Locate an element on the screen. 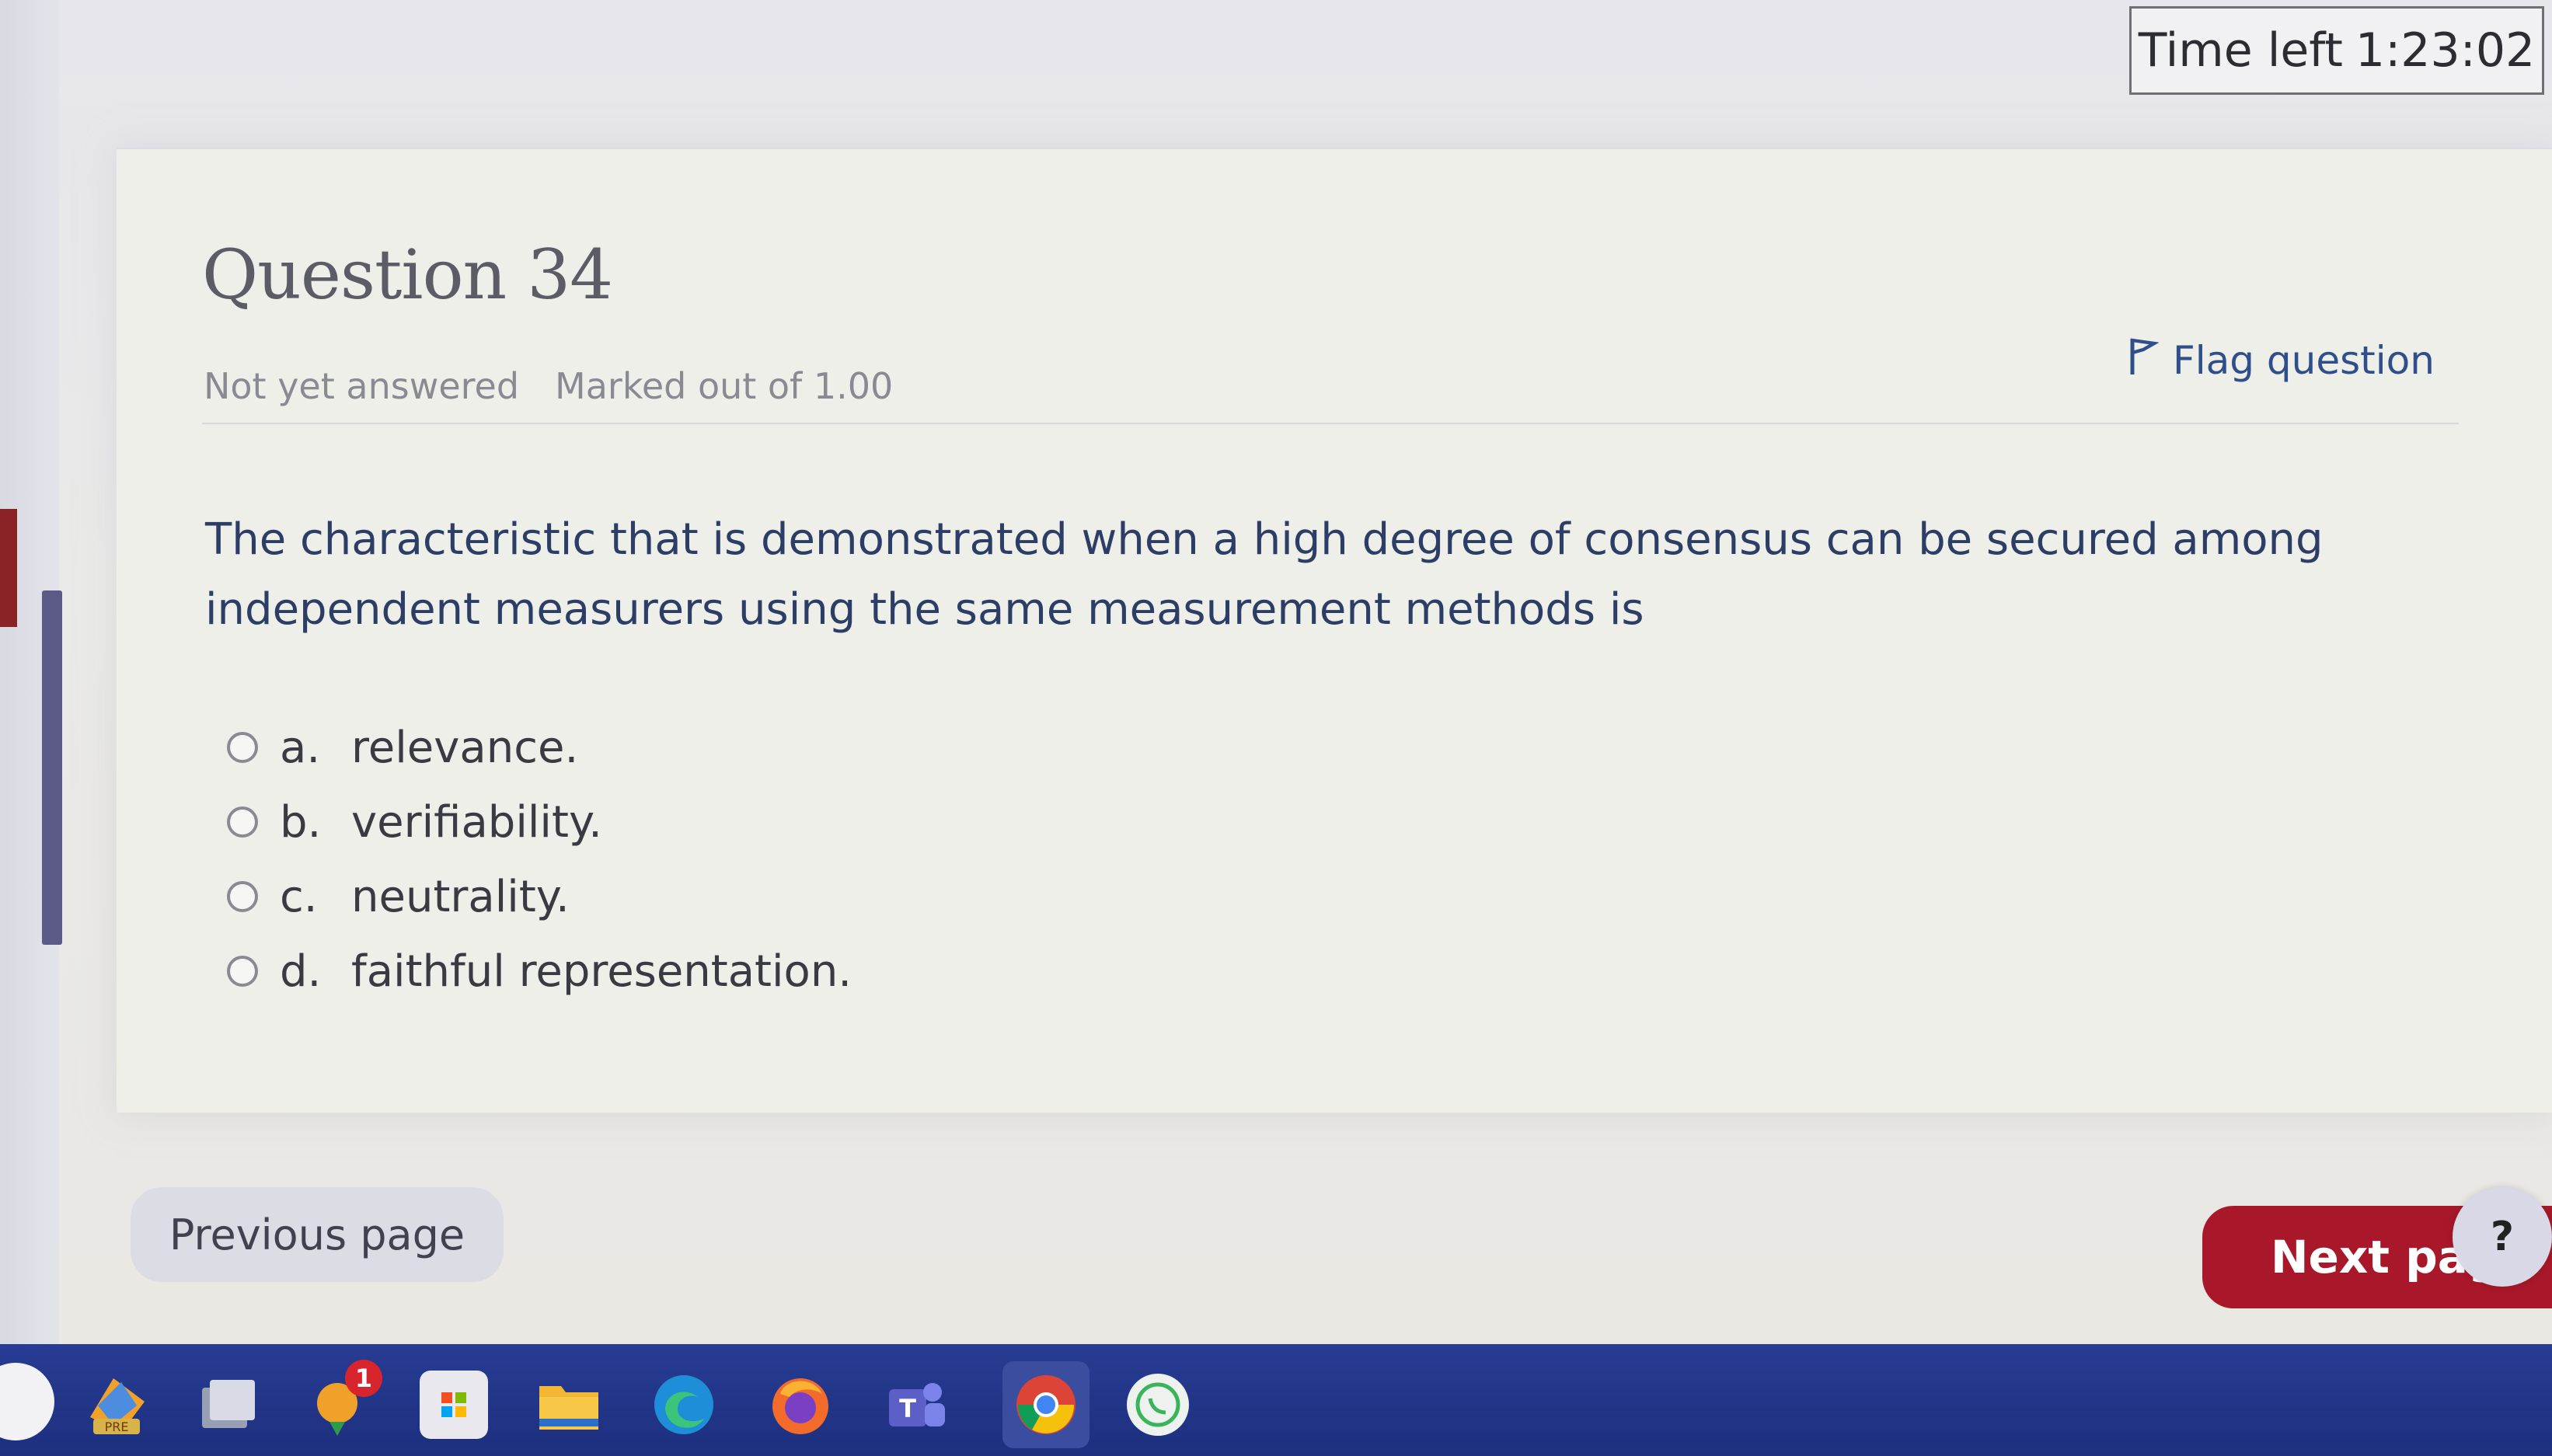 This screenshot has width=2552, height=1456. answer-letter: d. is located at coordinates (301, 972).